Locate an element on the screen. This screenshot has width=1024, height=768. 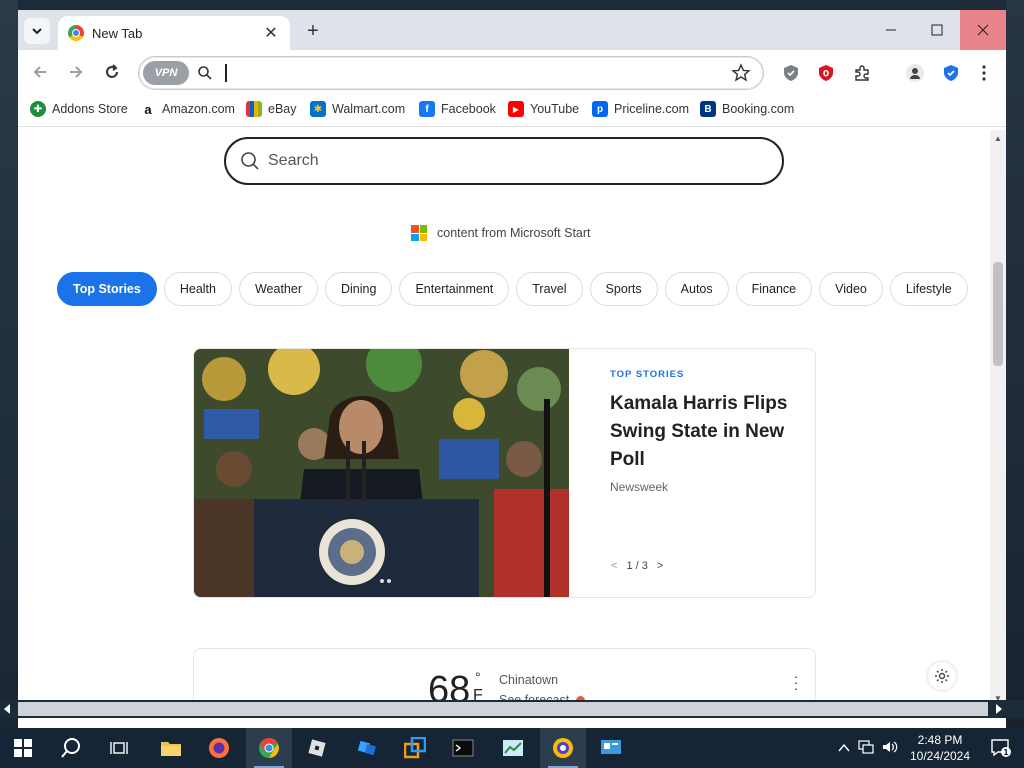
search-placeholder: Search is located at coordinates (293, 160).